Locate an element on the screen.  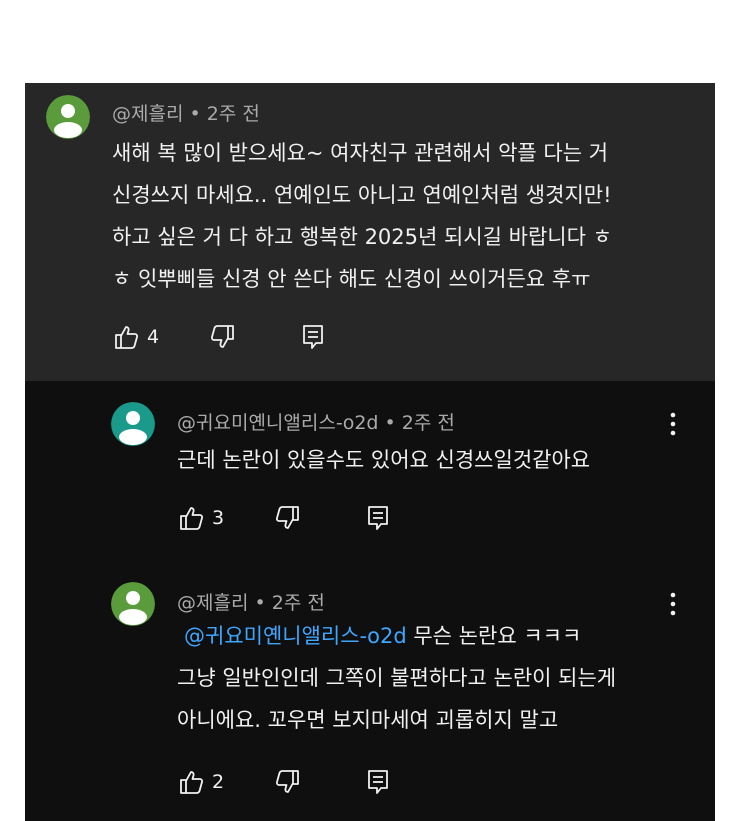
comment-actions: 3 is located at coordinates (284, 518).